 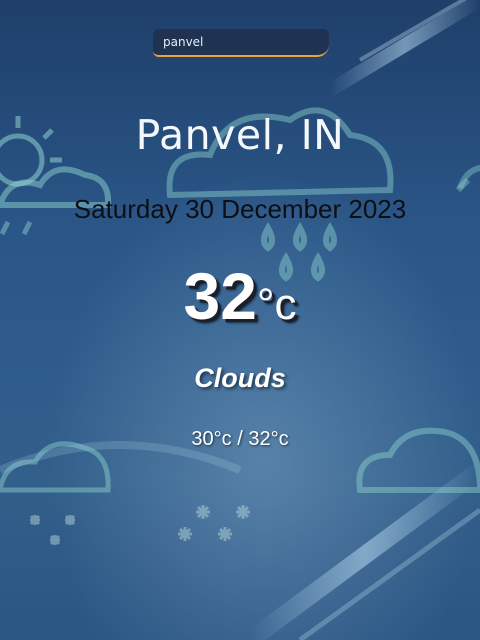 I want to click on weather-condition: Clouds, so click(x=240, y=378).